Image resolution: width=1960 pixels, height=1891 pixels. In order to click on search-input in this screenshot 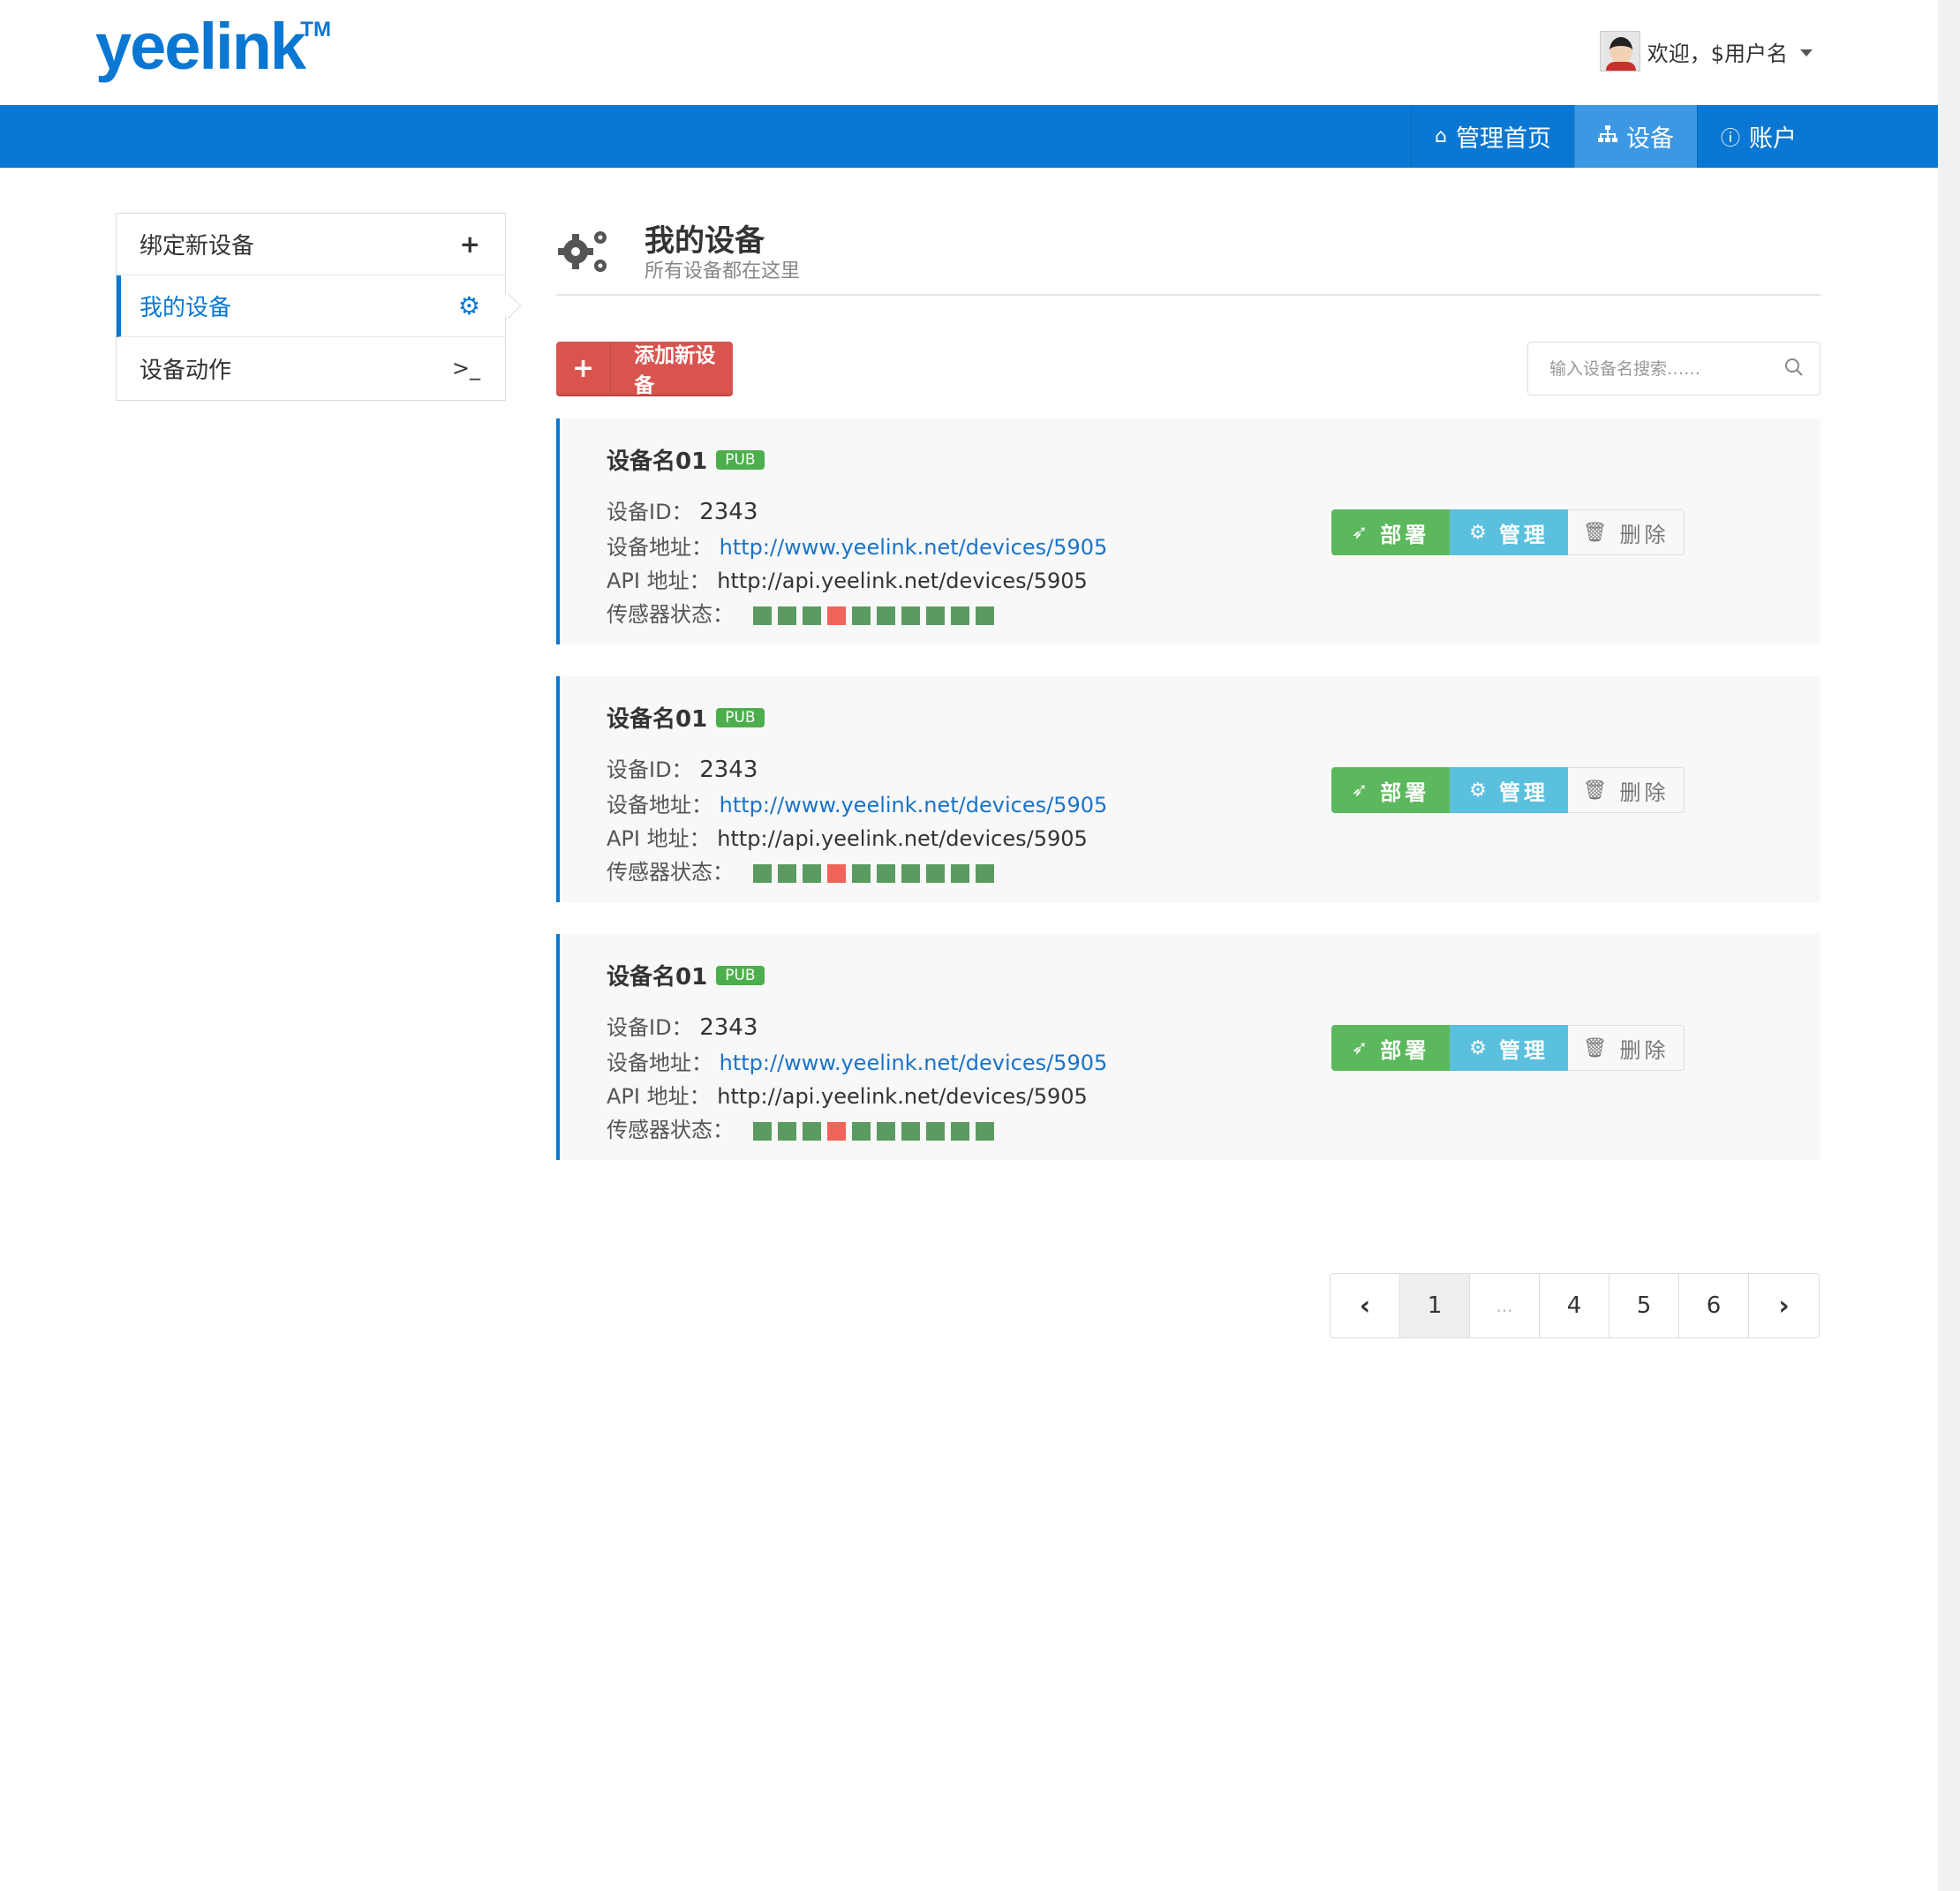, I will do `click(1651, 369)`.